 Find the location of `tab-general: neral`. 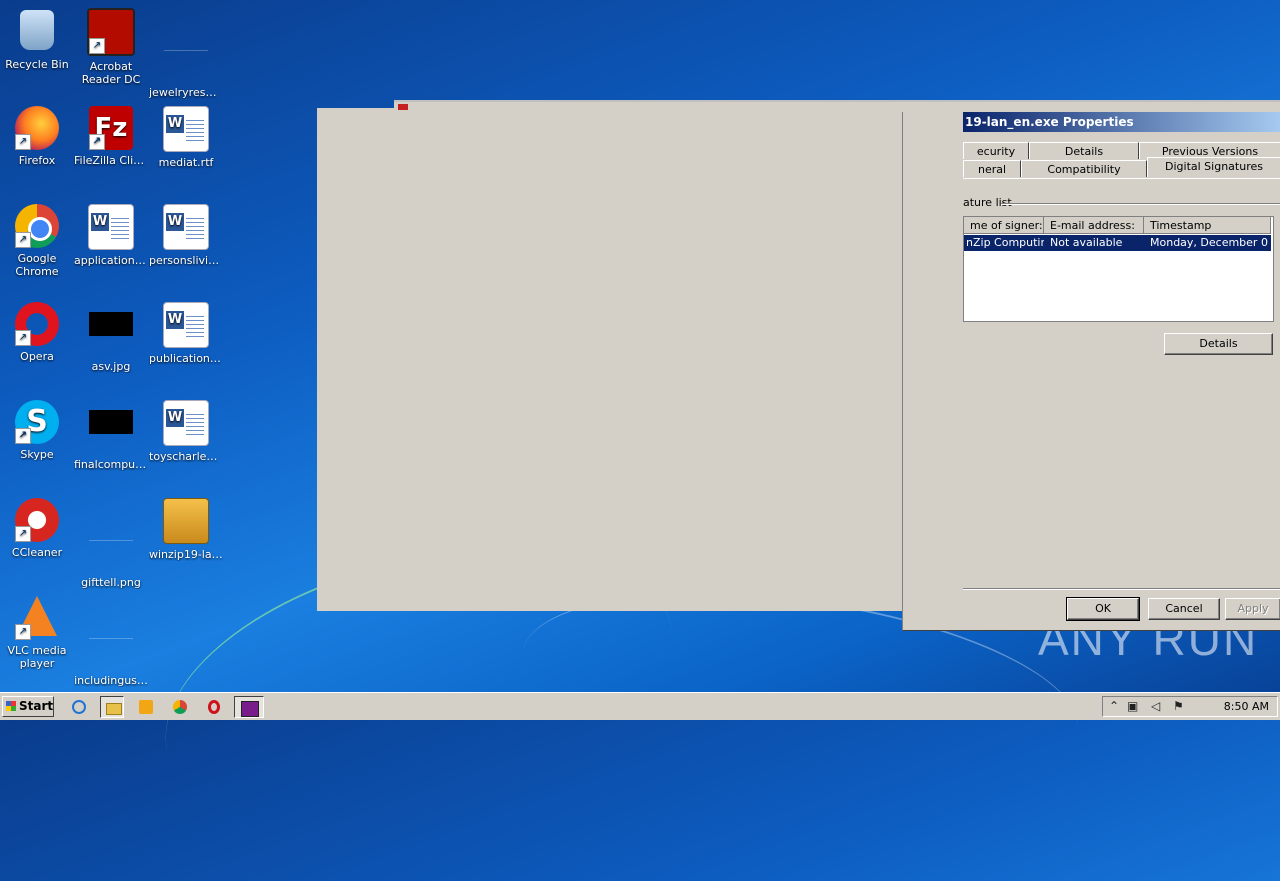

tab-general: neral is located at coordinates (992, 168).